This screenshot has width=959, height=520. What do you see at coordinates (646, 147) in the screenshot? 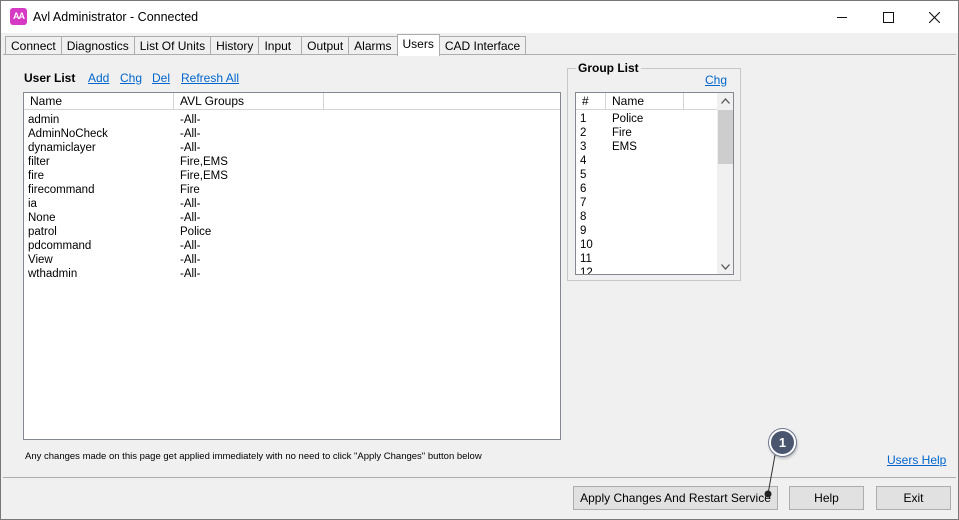
I see `list-item: 3 EMS` at bounding box center [646, 147].